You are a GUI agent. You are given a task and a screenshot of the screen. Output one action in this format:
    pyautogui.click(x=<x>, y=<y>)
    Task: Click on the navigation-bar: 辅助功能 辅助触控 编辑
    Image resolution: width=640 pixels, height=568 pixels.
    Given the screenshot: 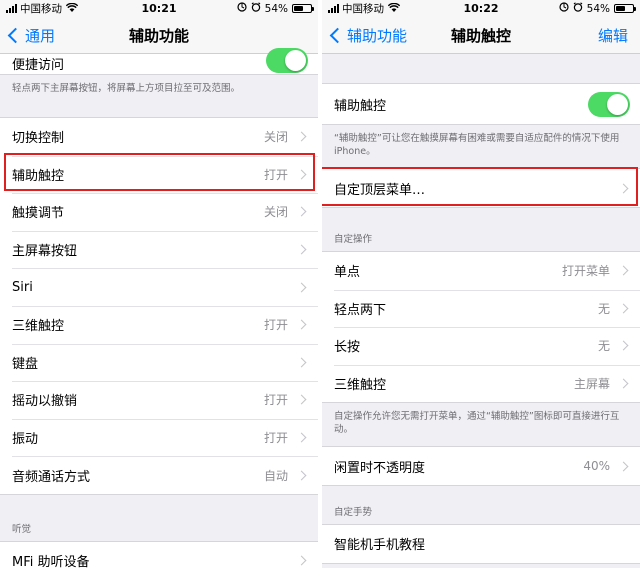 What is the action you would take?
    pyautogui.click(x=481, y=35)
    